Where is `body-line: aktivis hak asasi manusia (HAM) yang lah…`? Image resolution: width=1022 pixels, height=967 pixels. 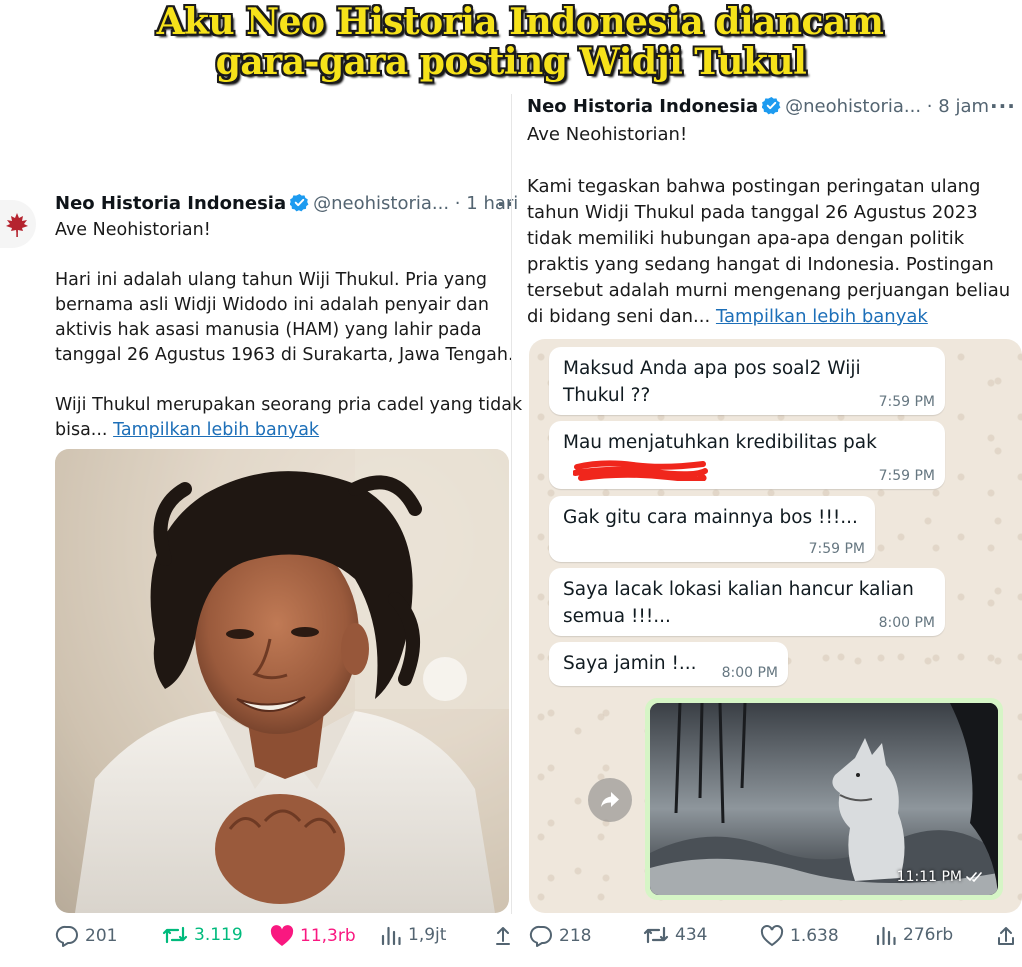 body-line: aktivis hak asasi manusia (HAM) yang lah… is located at coordinates (268, 330).